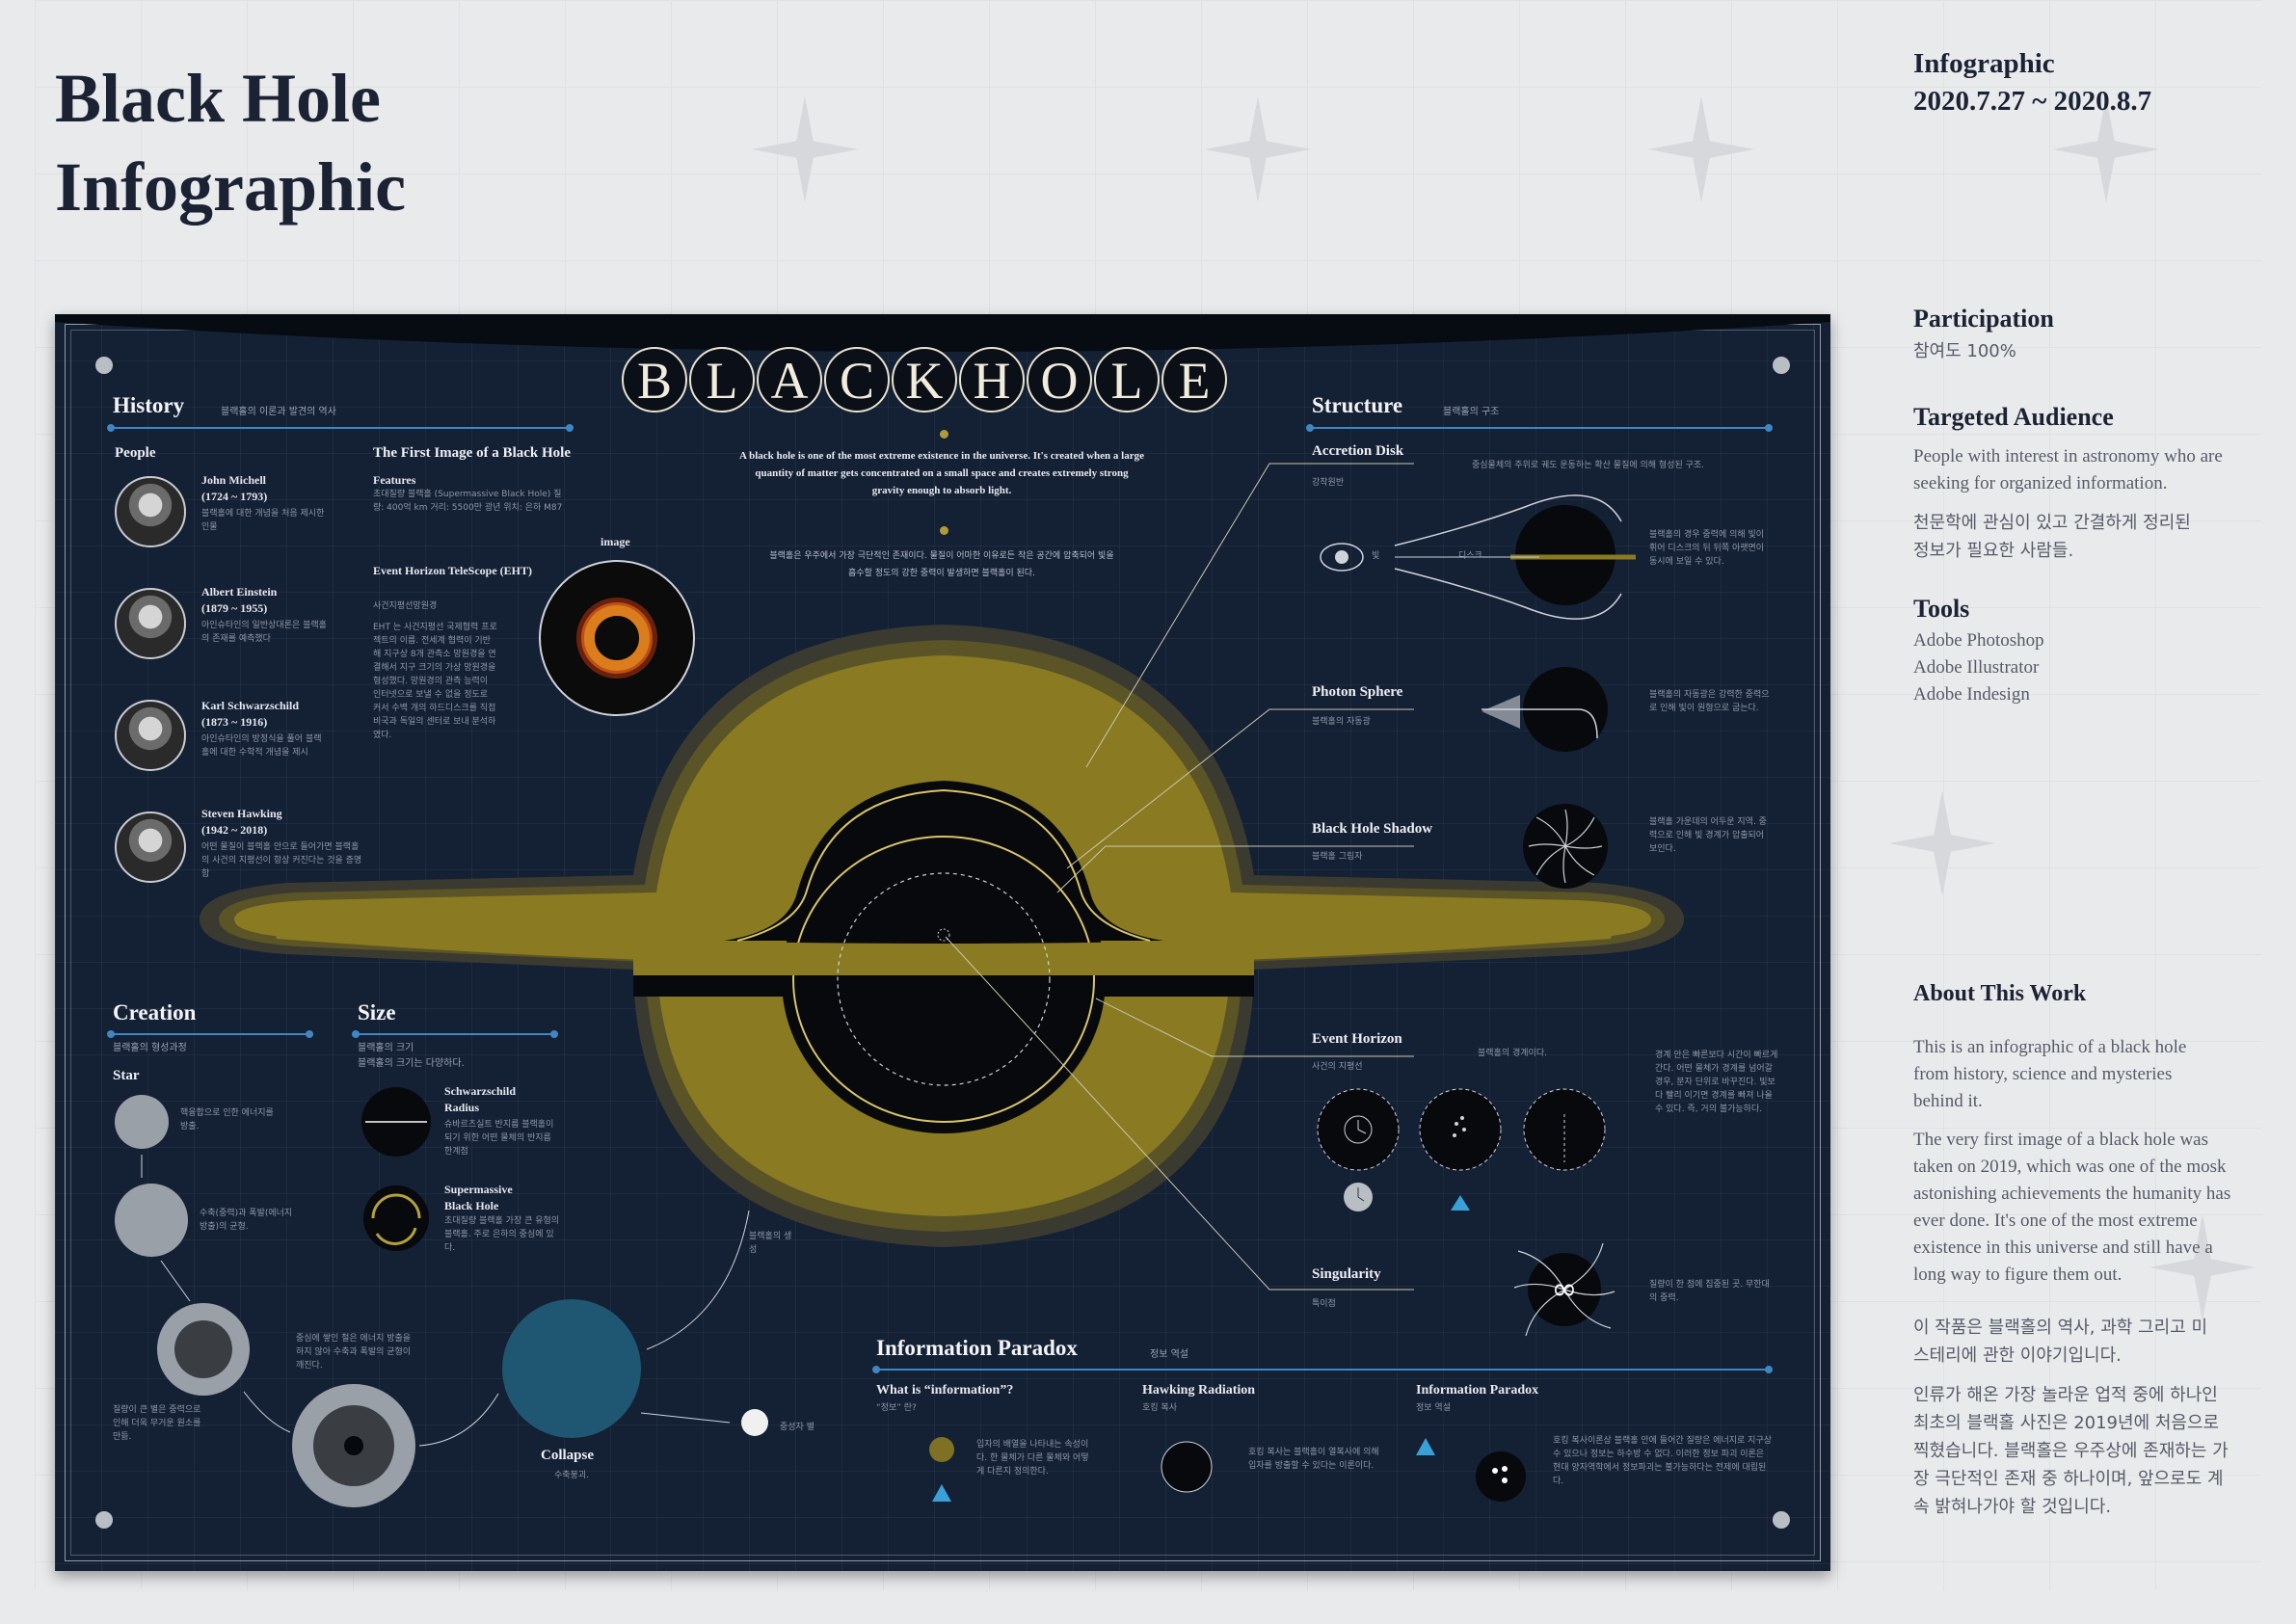 The height and width of the screenshot is (1624, 2296). Describe the element at coordinates (1376, 556) in the screenshot. I see `eye-label: 빛` at that location.